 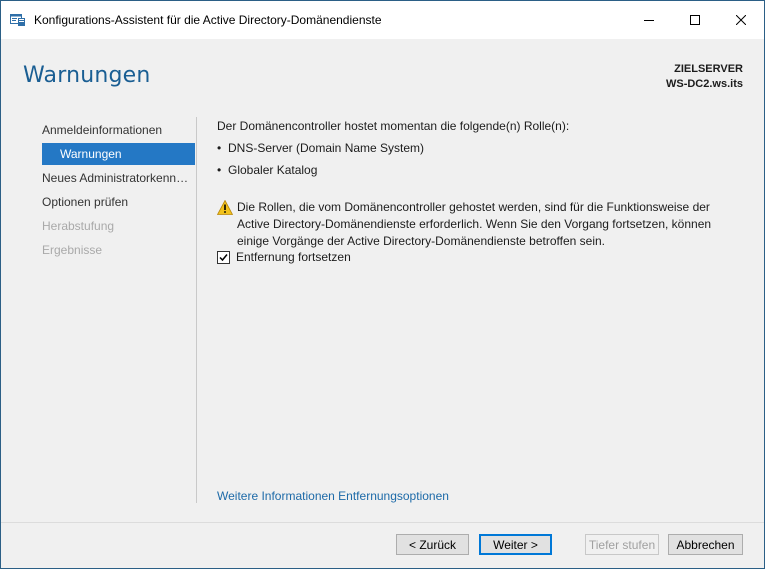 What do you see at coordinates (87, 75) in the screenshot?
I see `page-title: Warnungen` at bounding box center [87, 75].